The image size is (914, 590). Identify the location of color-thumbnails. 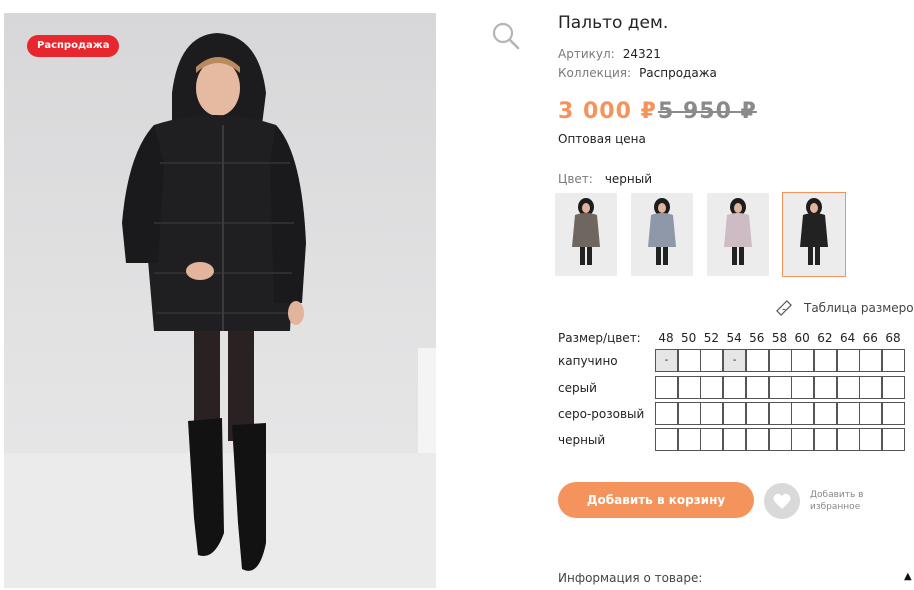
(706, 234).